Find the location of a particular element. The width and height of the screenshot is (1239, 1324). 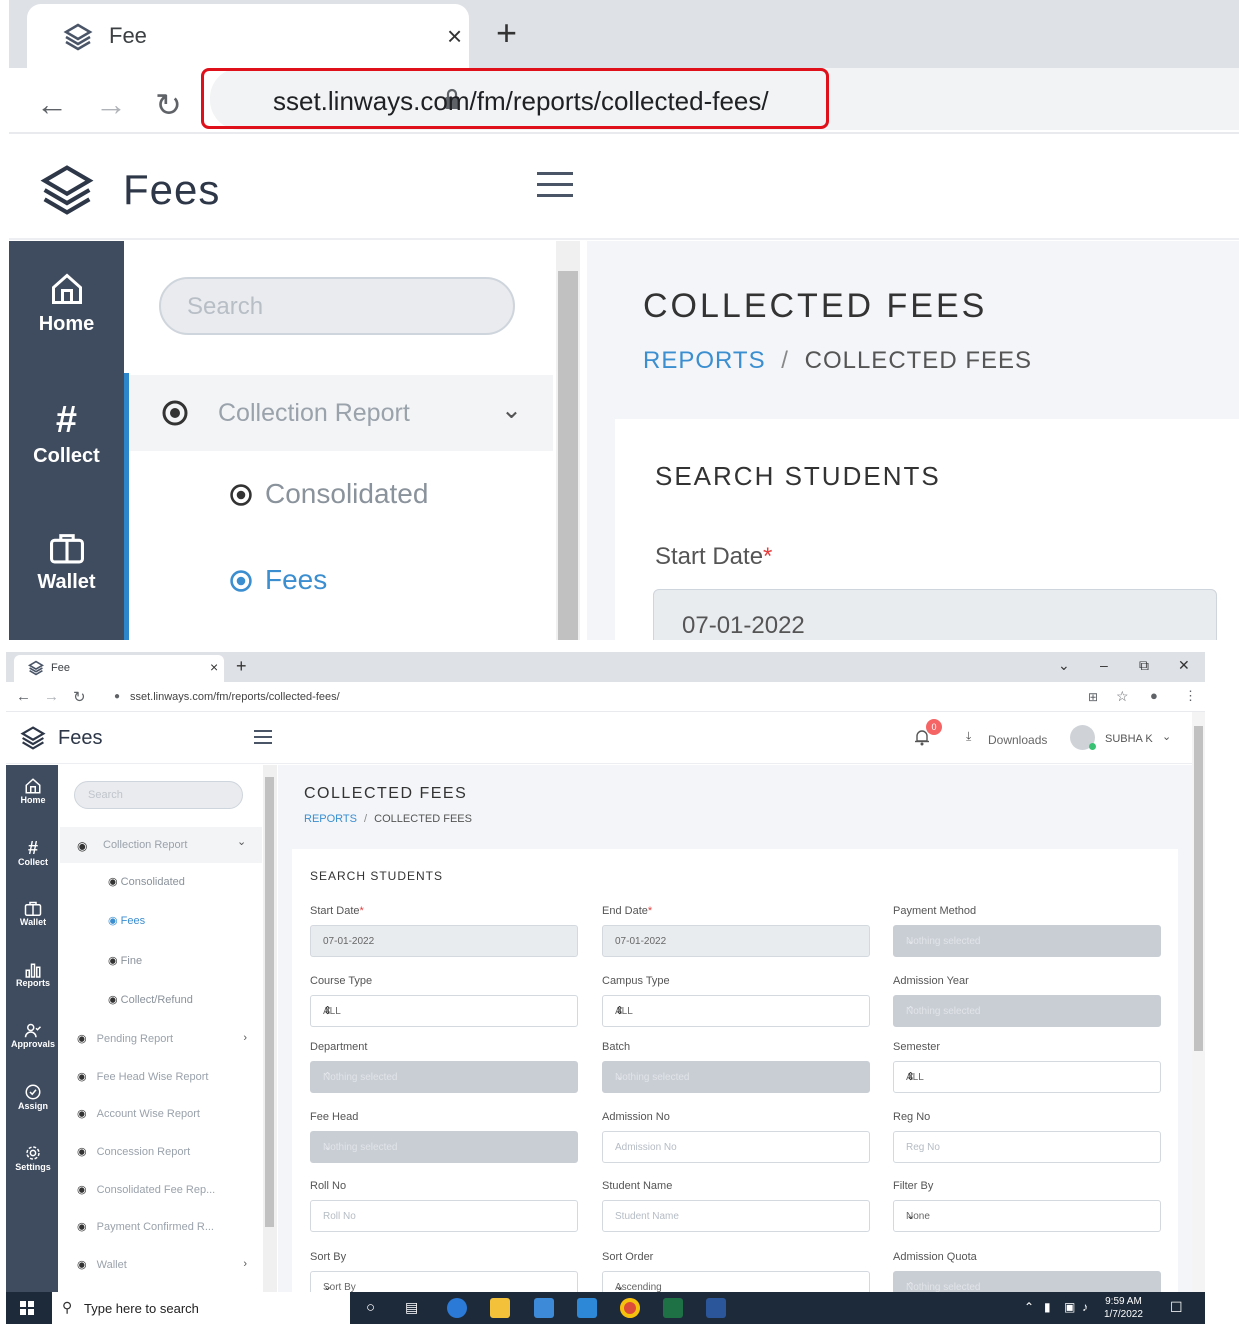

page-scrollbar is located at coordinates (1198, 1002).